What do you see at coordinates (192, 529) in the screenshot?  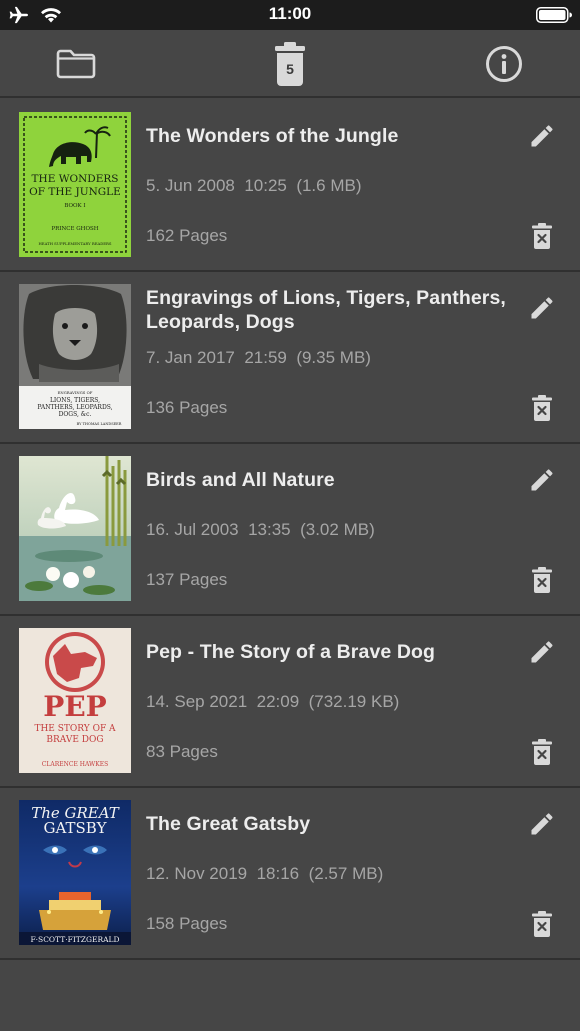 I see `book-date: 16. Jul 2003` at bounding box center [192, 529].